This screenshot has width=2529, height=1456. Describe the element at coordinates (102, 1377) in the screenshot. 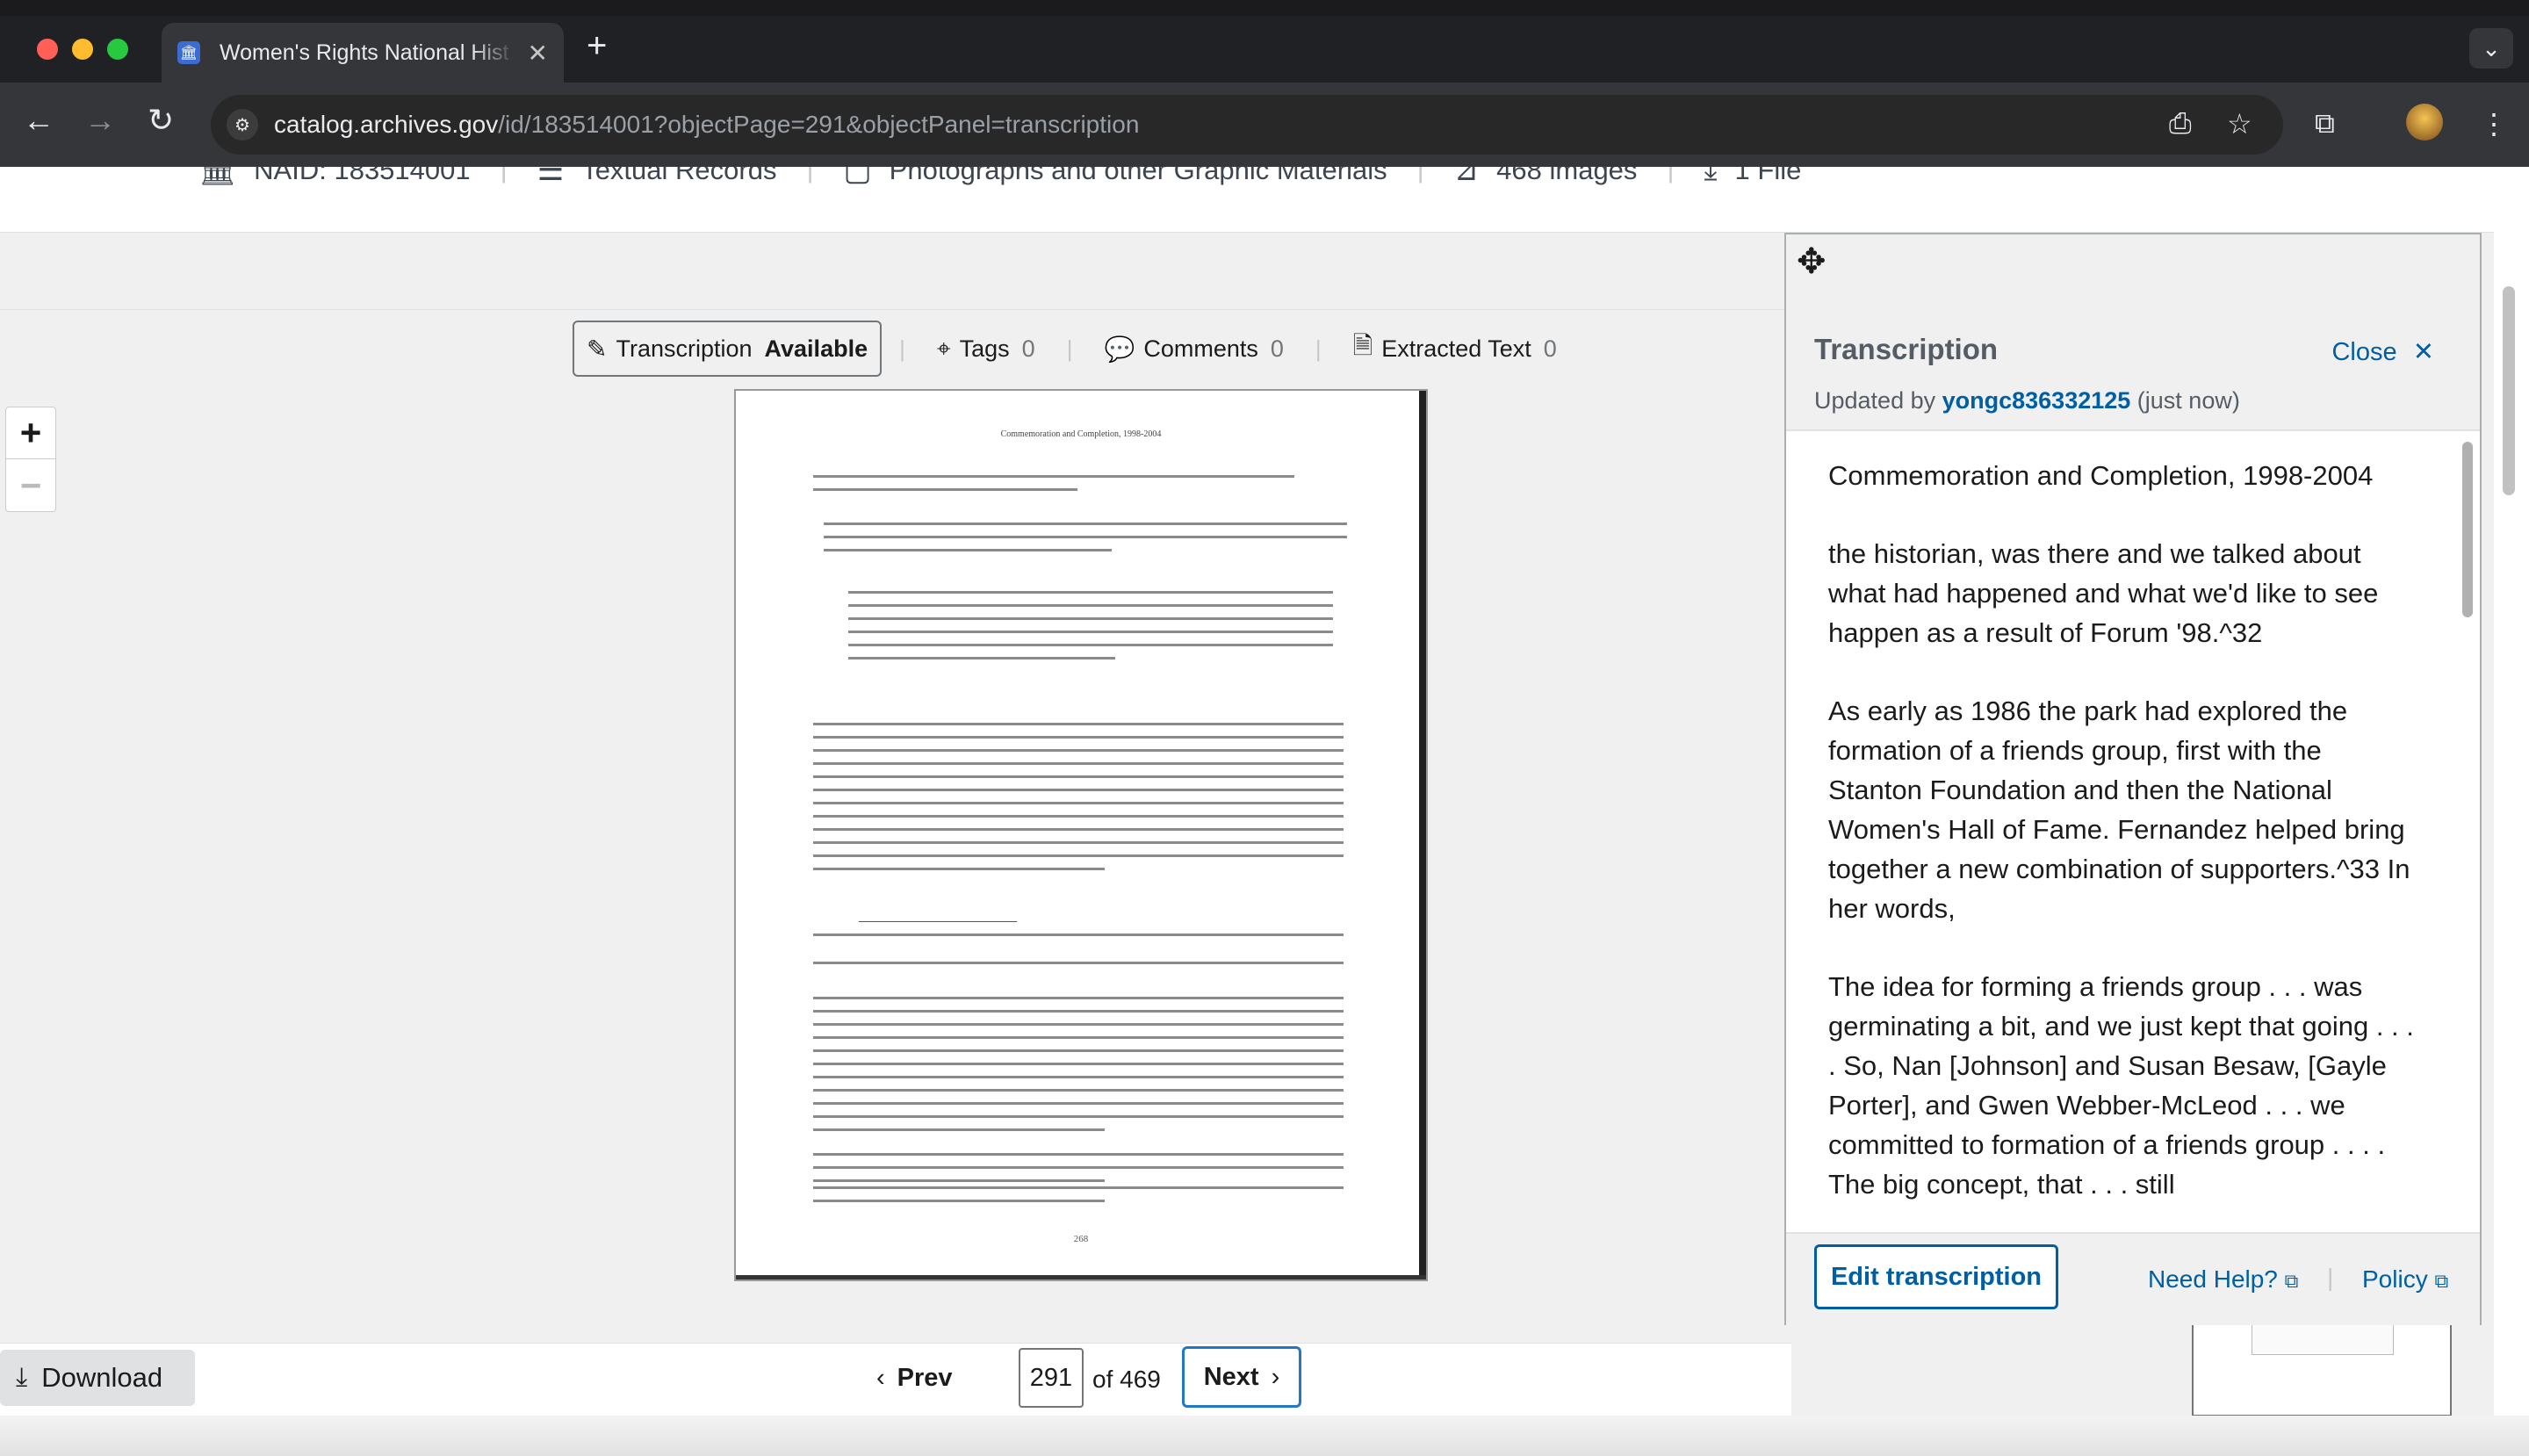

I see `download-label: Download` at that location.